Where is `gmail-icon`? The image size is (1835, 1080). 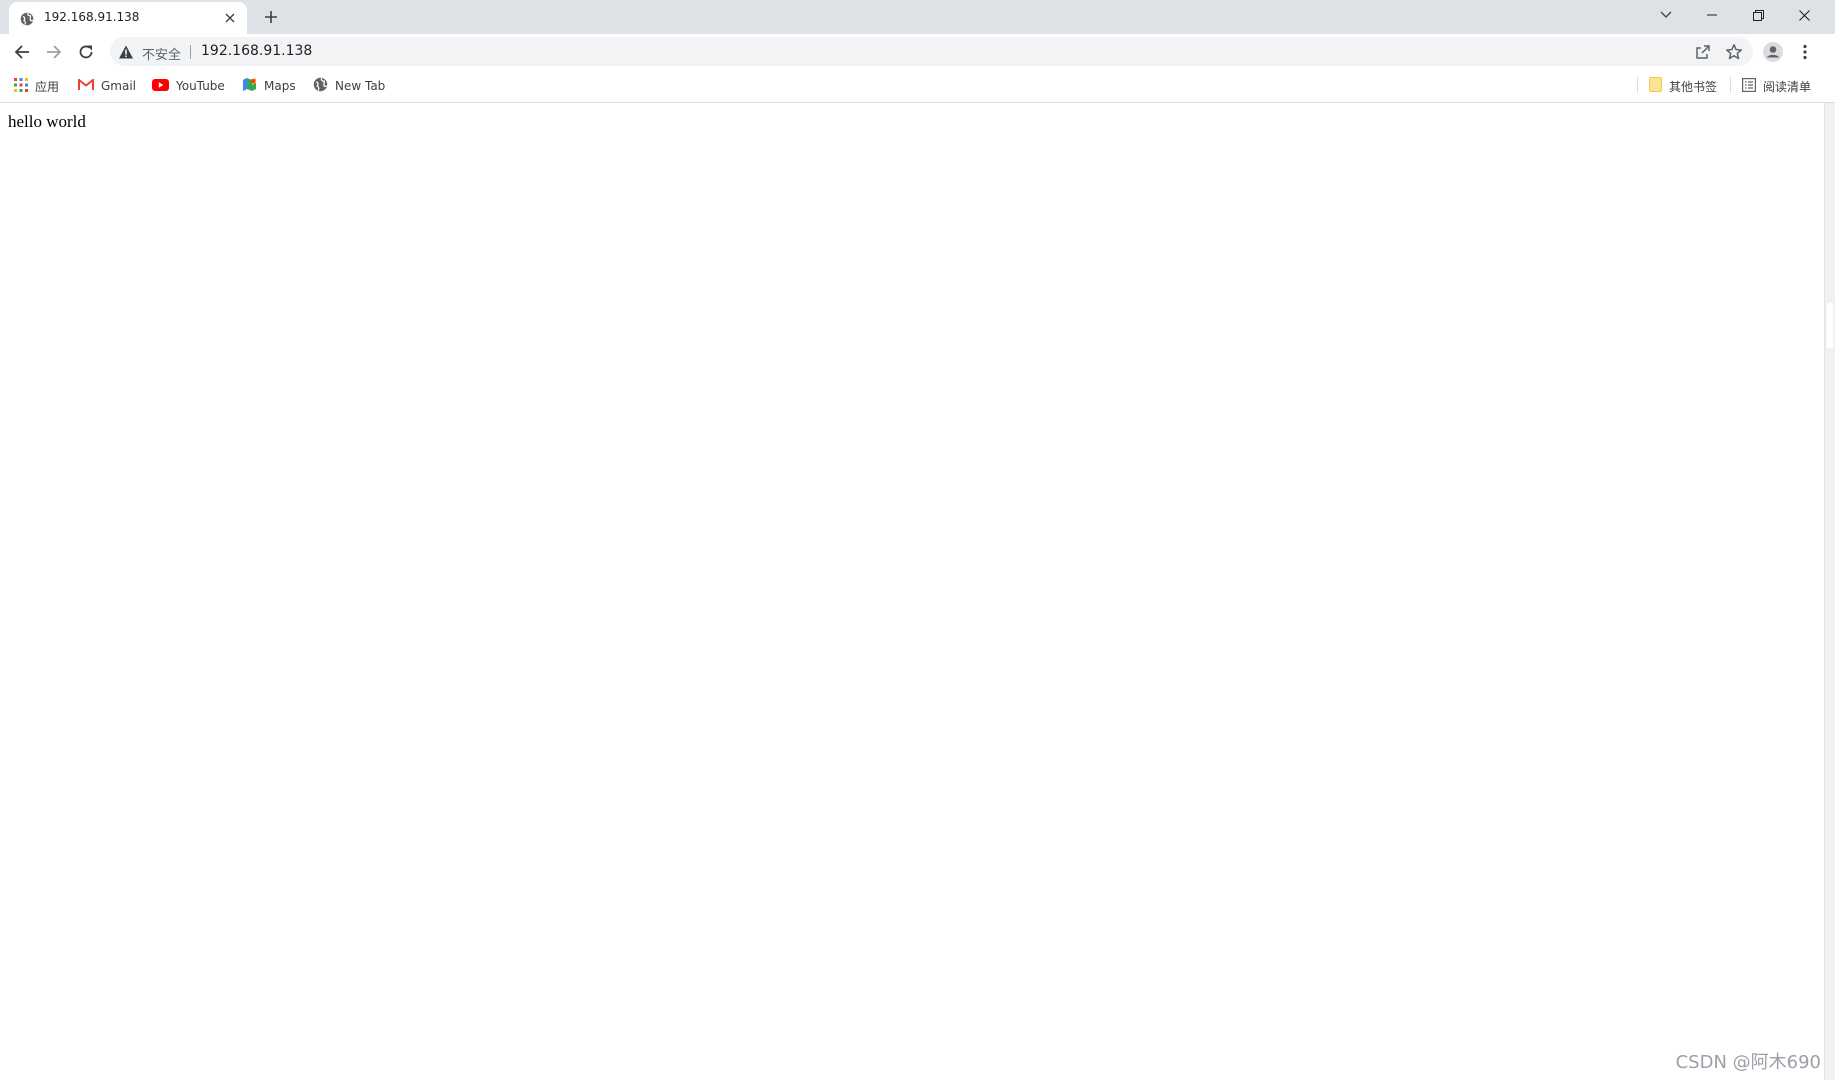 gmail-icon is located at coordinates (86, 85).